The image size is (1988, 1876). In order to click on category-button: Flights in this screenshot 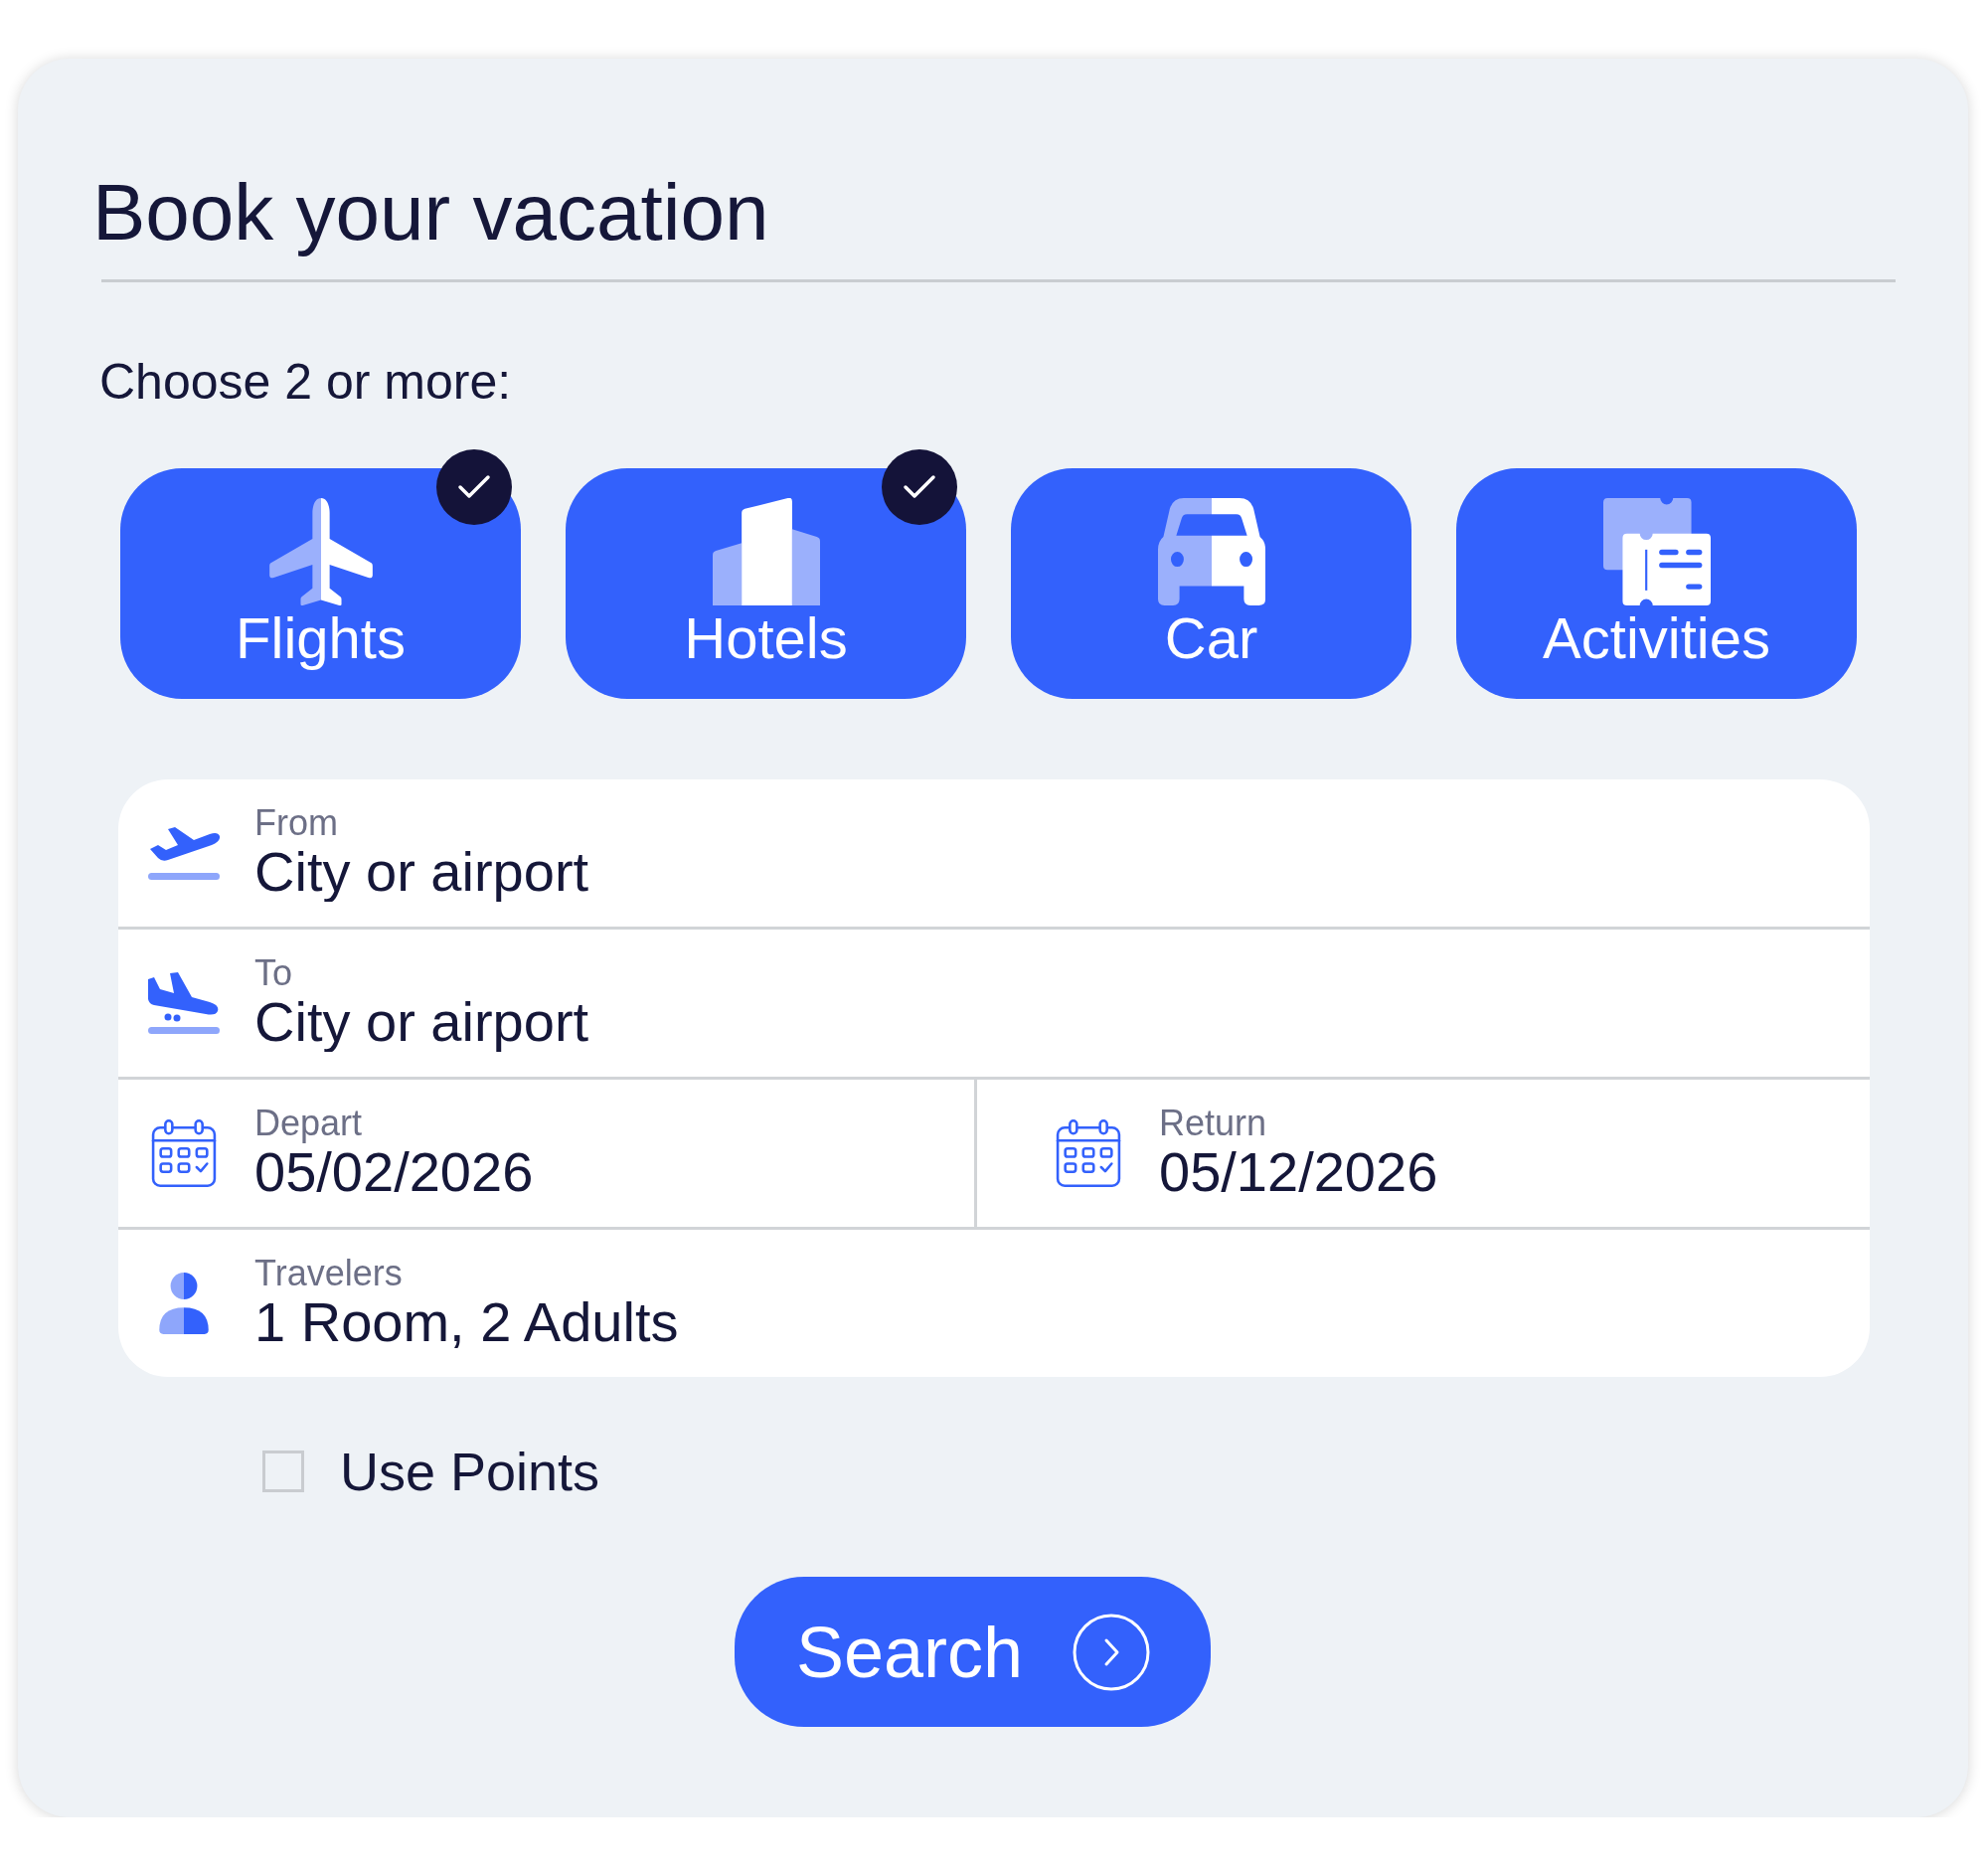, I will do `click(320, 583)`.